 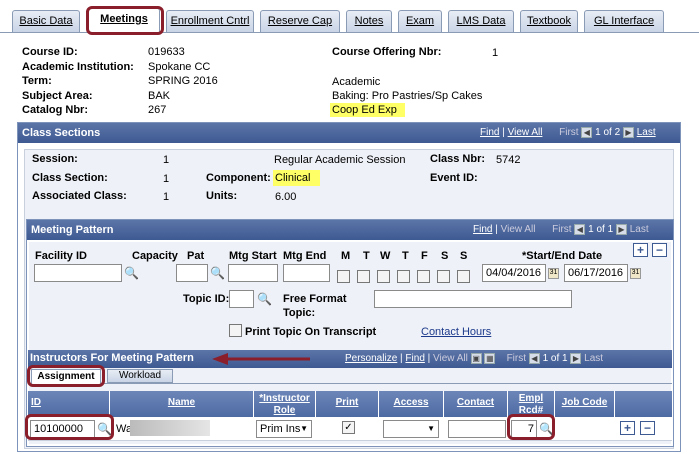 What do you see at coordinates (553, 273) in the screenshot?
I see `start-date-calendar-icon: 31` at bounding box center [553, 273].